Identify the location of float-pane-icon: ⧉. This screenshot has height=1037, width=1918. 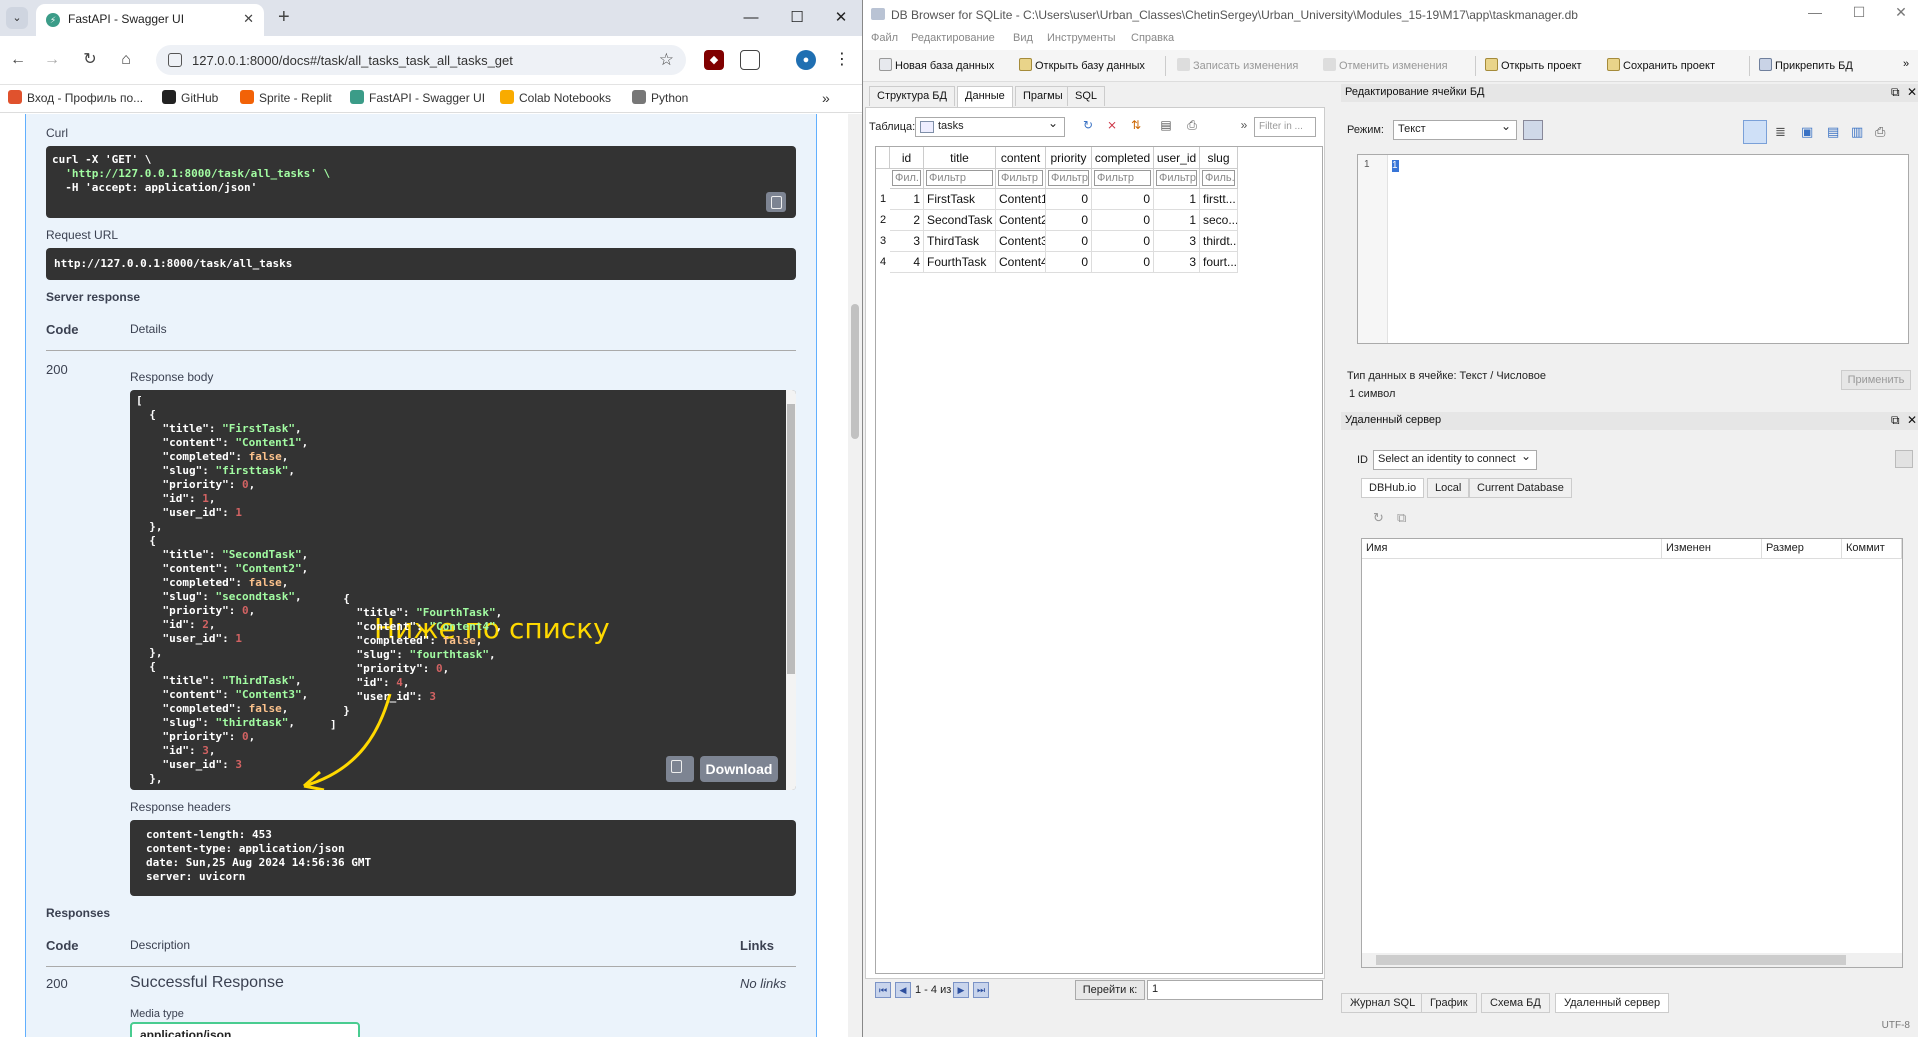
(1895, 420).